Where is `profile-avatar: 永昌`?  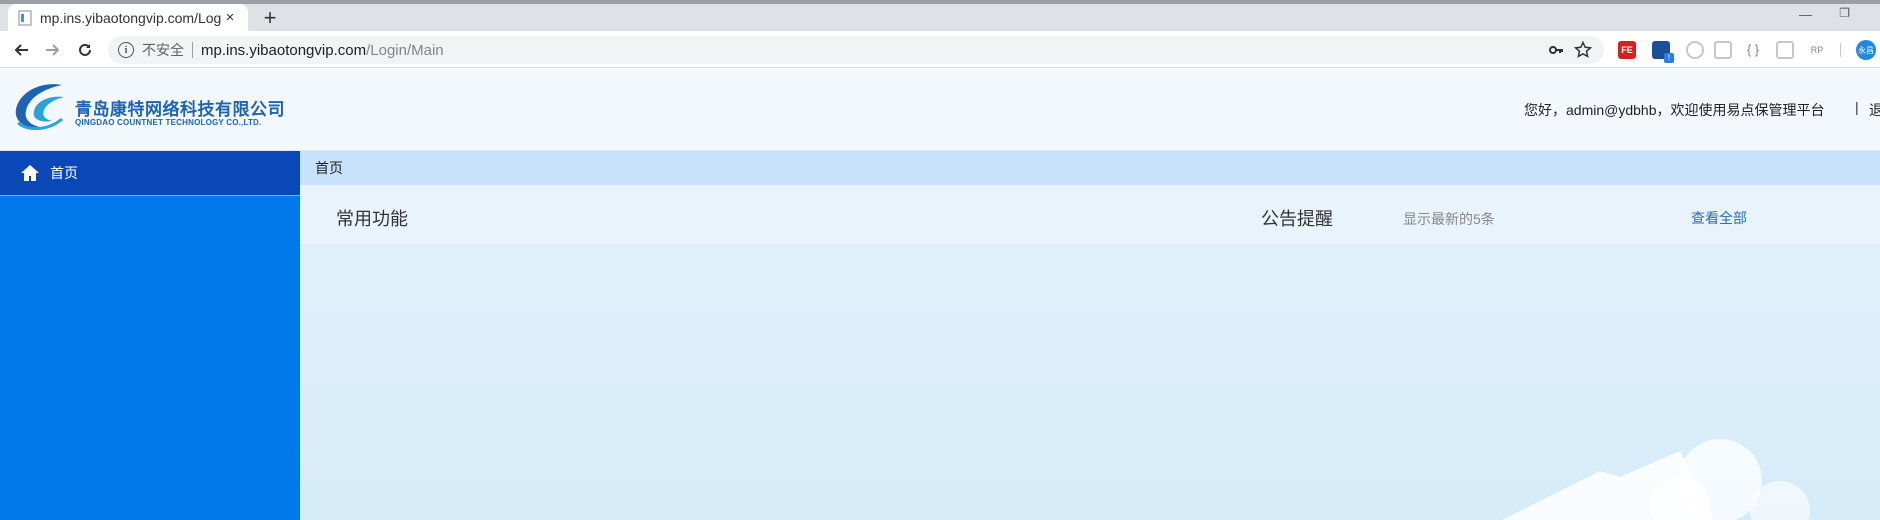 profile-avatar: 永昌 is located at coordinates (1866, 50).